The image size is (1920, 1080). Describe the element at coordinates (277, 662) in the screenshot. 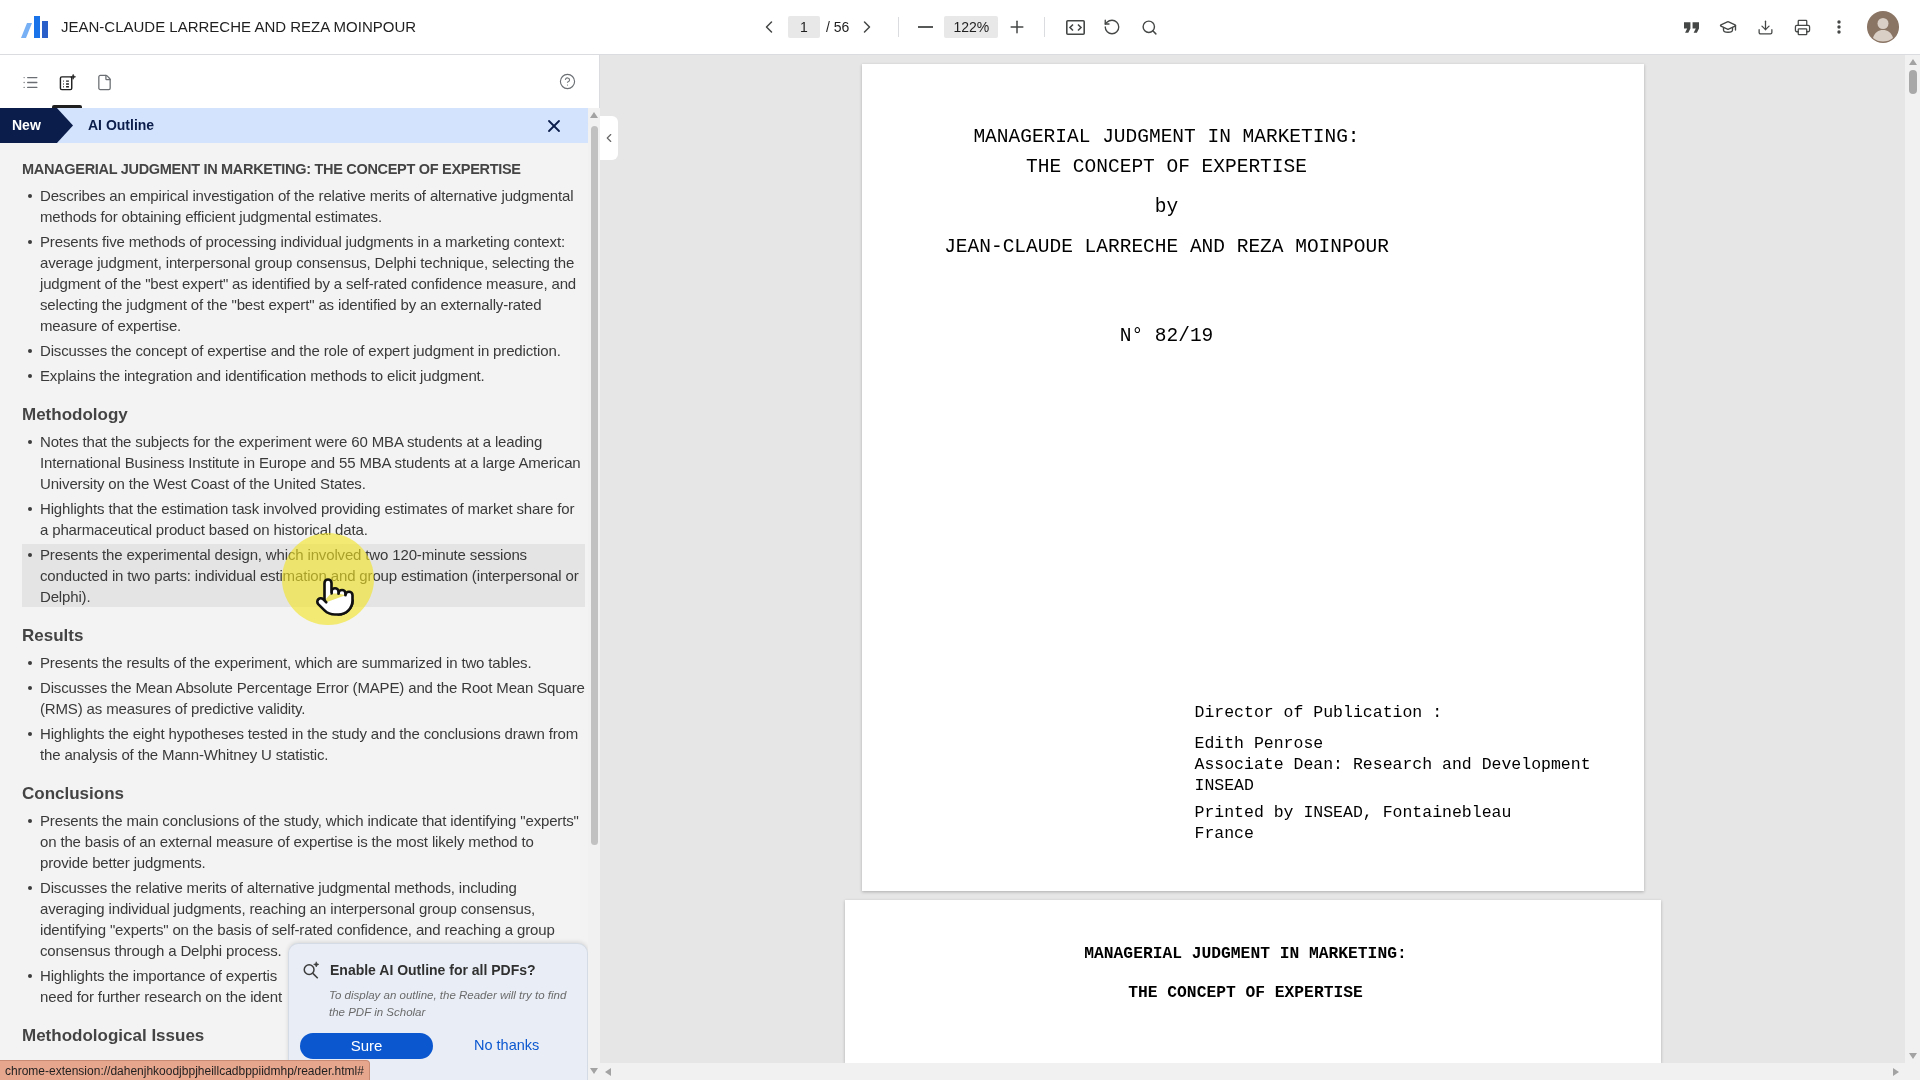

I see `outline-item: Presents the results of the experiment, which are summarized in two tables.` at that location.